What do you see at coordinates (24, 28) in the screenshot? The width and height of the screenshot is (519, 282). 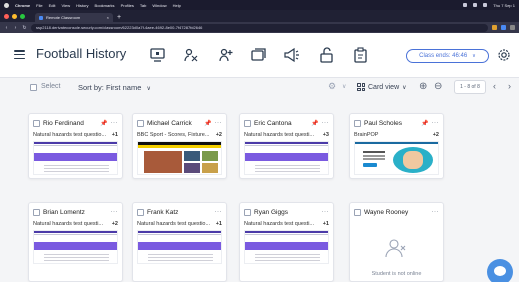 I see `reload-icon: ↻` at bounding box center [24, 28].